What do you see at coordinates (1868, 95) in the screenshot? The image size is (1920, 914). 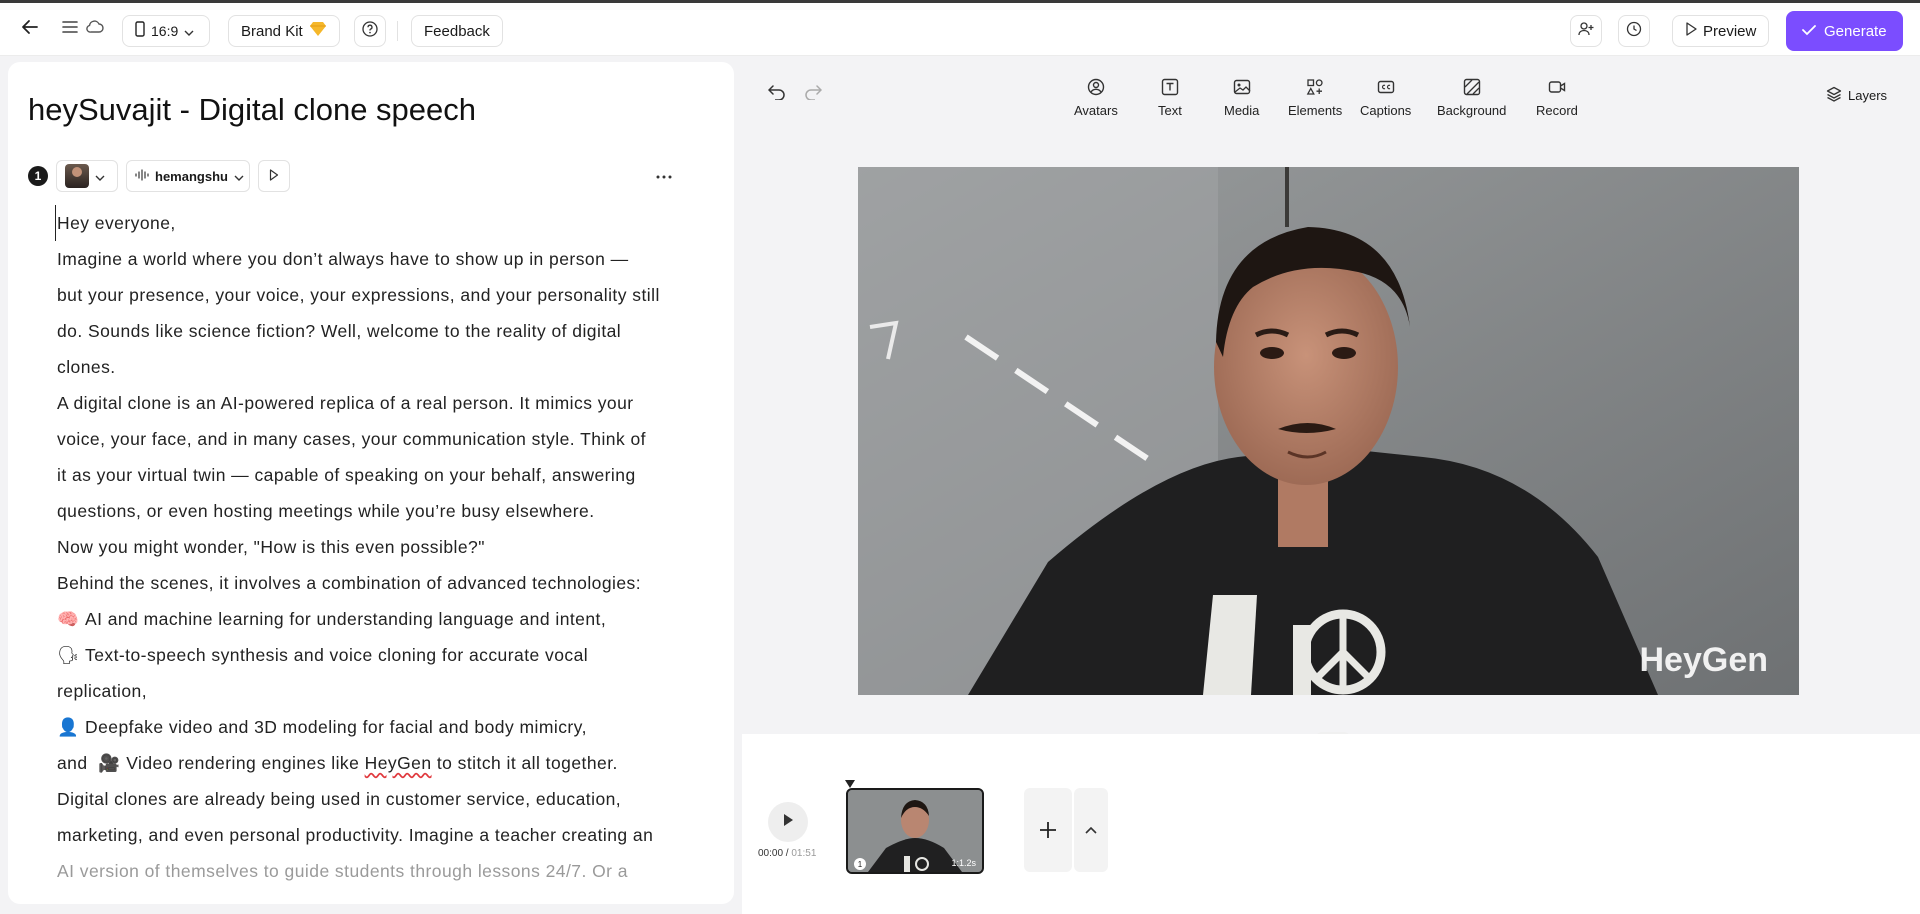 I see `layers-label: Layers` at bounding box center [1868, 95].